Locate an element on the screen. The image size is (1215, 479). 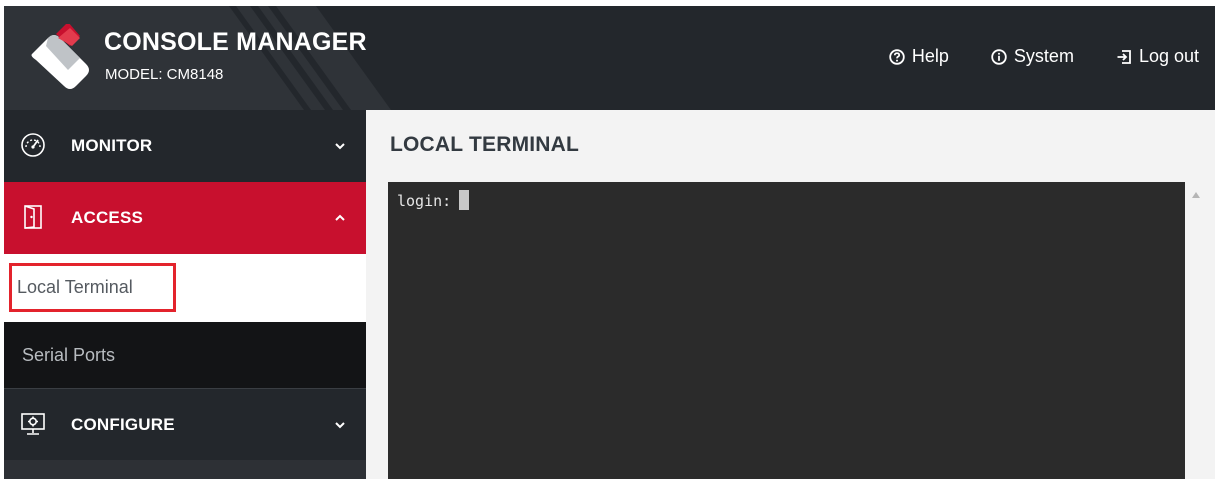
speedometer-icon is located at coordinates (33, 145).